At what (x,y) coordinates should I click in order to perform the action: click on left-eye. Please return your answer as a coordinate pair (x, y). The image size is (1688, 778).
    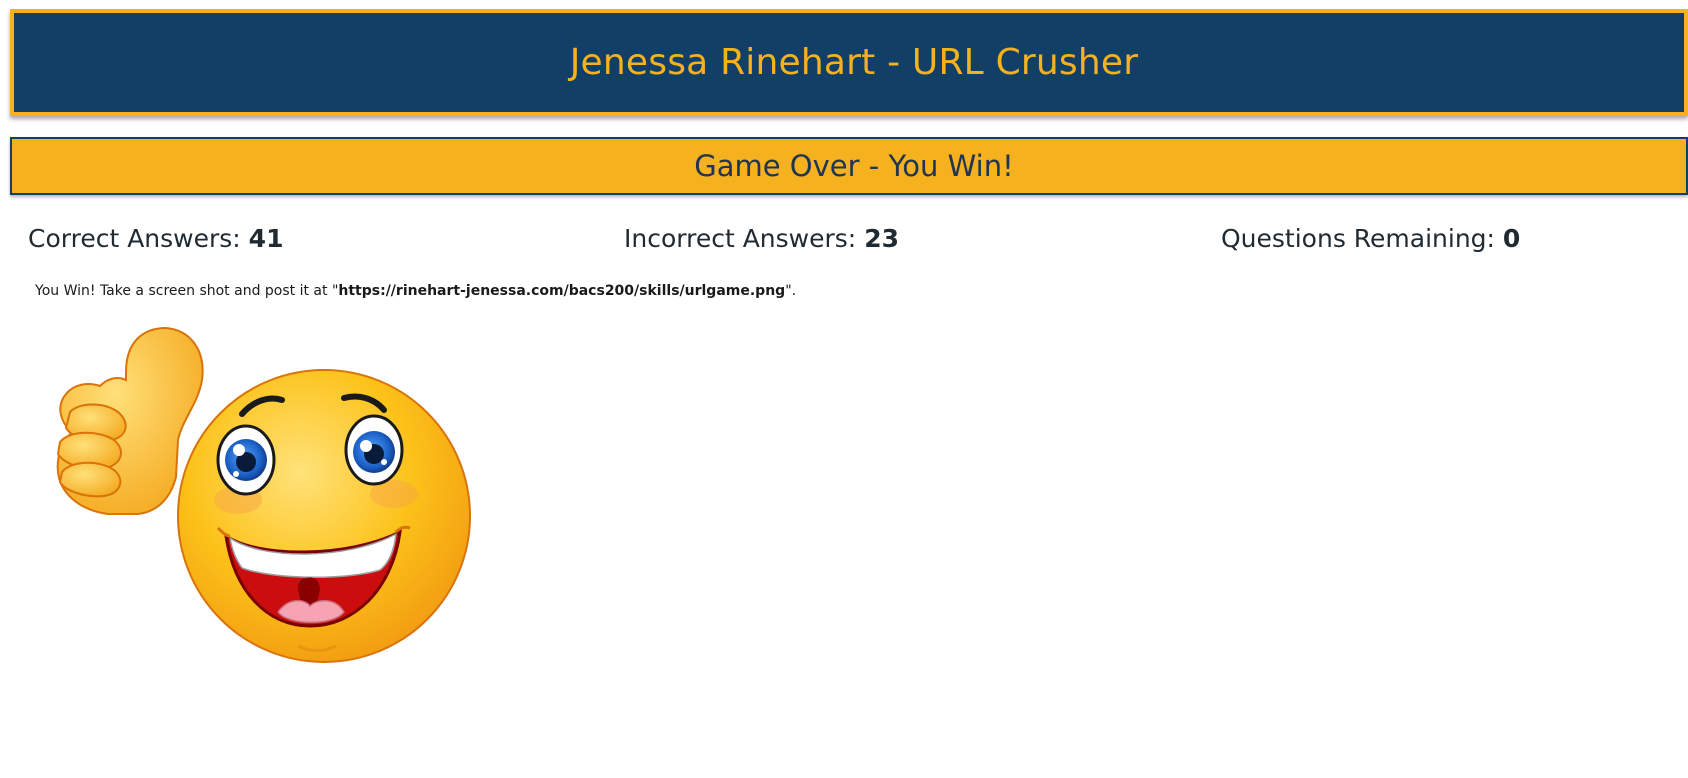
    Looking at the image, I should click on (246, 460).